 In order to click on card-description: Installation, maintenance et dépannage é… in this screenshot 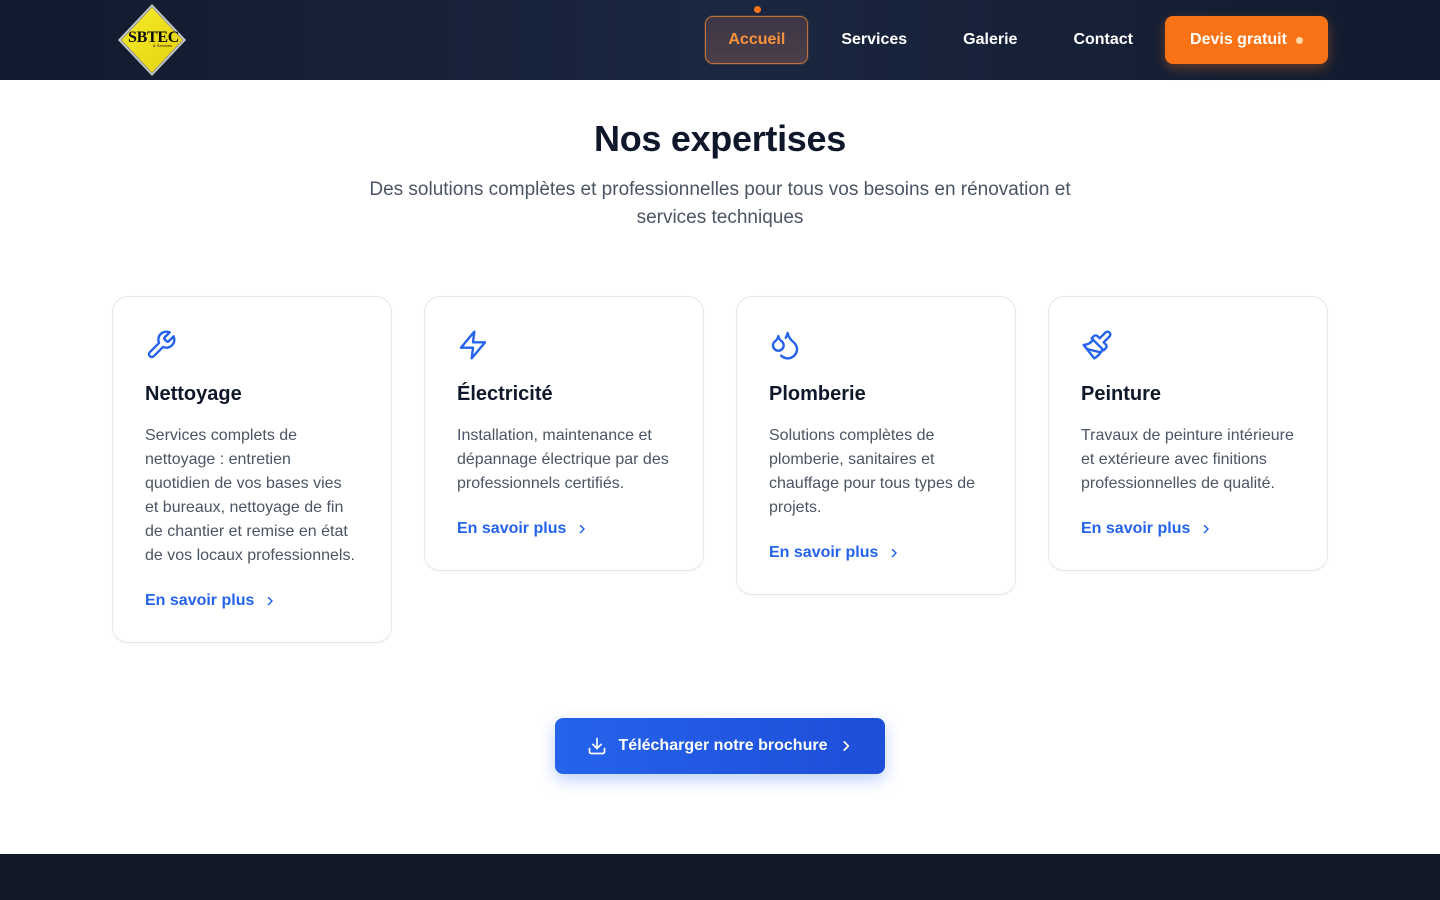, I will do `click(563, 459)`.